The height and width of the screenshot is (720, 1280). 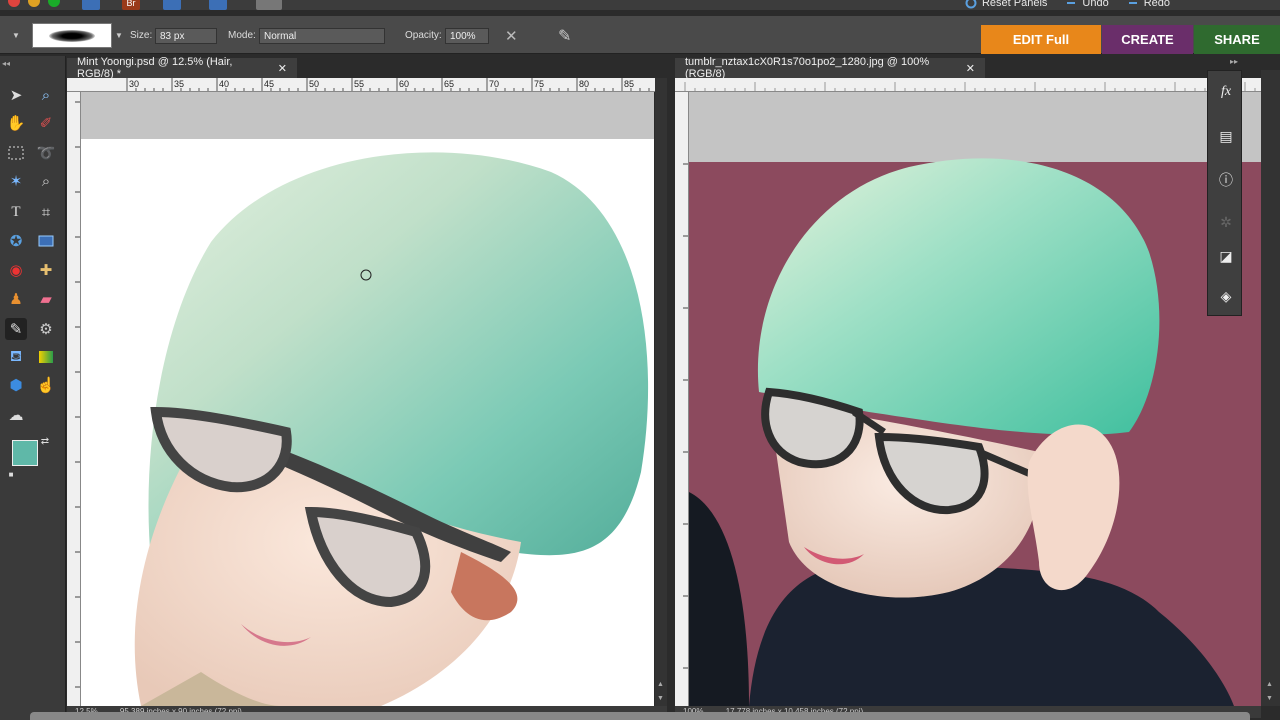 I want to click on vertical-scrollbar-right: ▲ ▼, so click(x=1270, y=388).